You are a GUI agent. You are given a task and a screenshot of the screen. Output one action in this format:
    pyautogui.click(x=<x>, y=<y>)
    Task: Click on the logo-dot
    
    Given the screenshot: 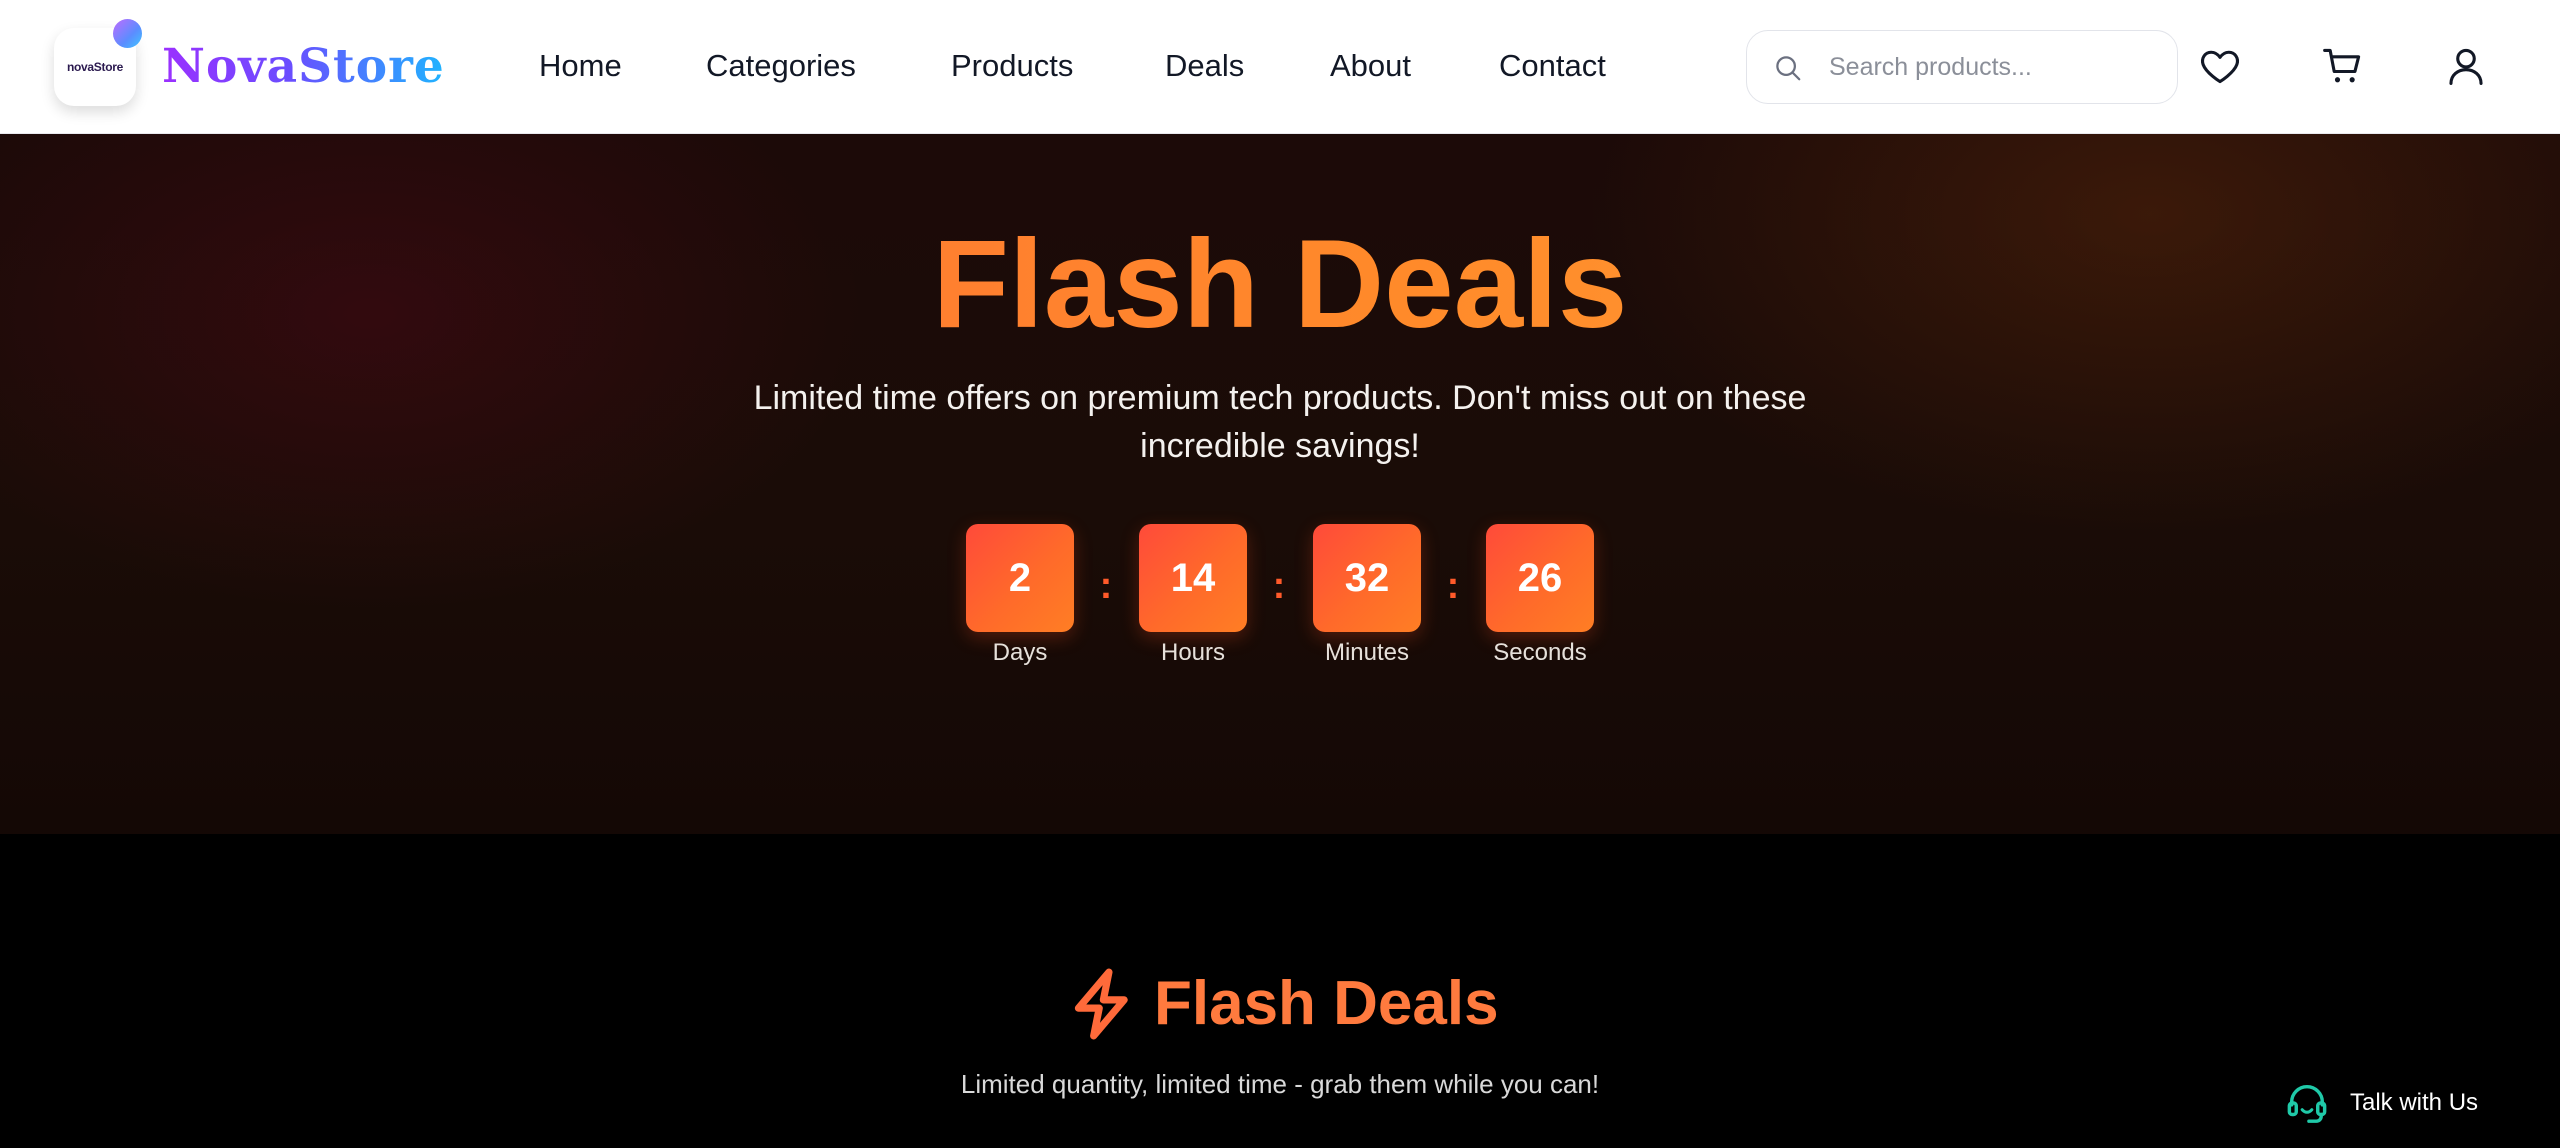 What is the action you would take?
    pyautogui.click(x=127, y=33)
    